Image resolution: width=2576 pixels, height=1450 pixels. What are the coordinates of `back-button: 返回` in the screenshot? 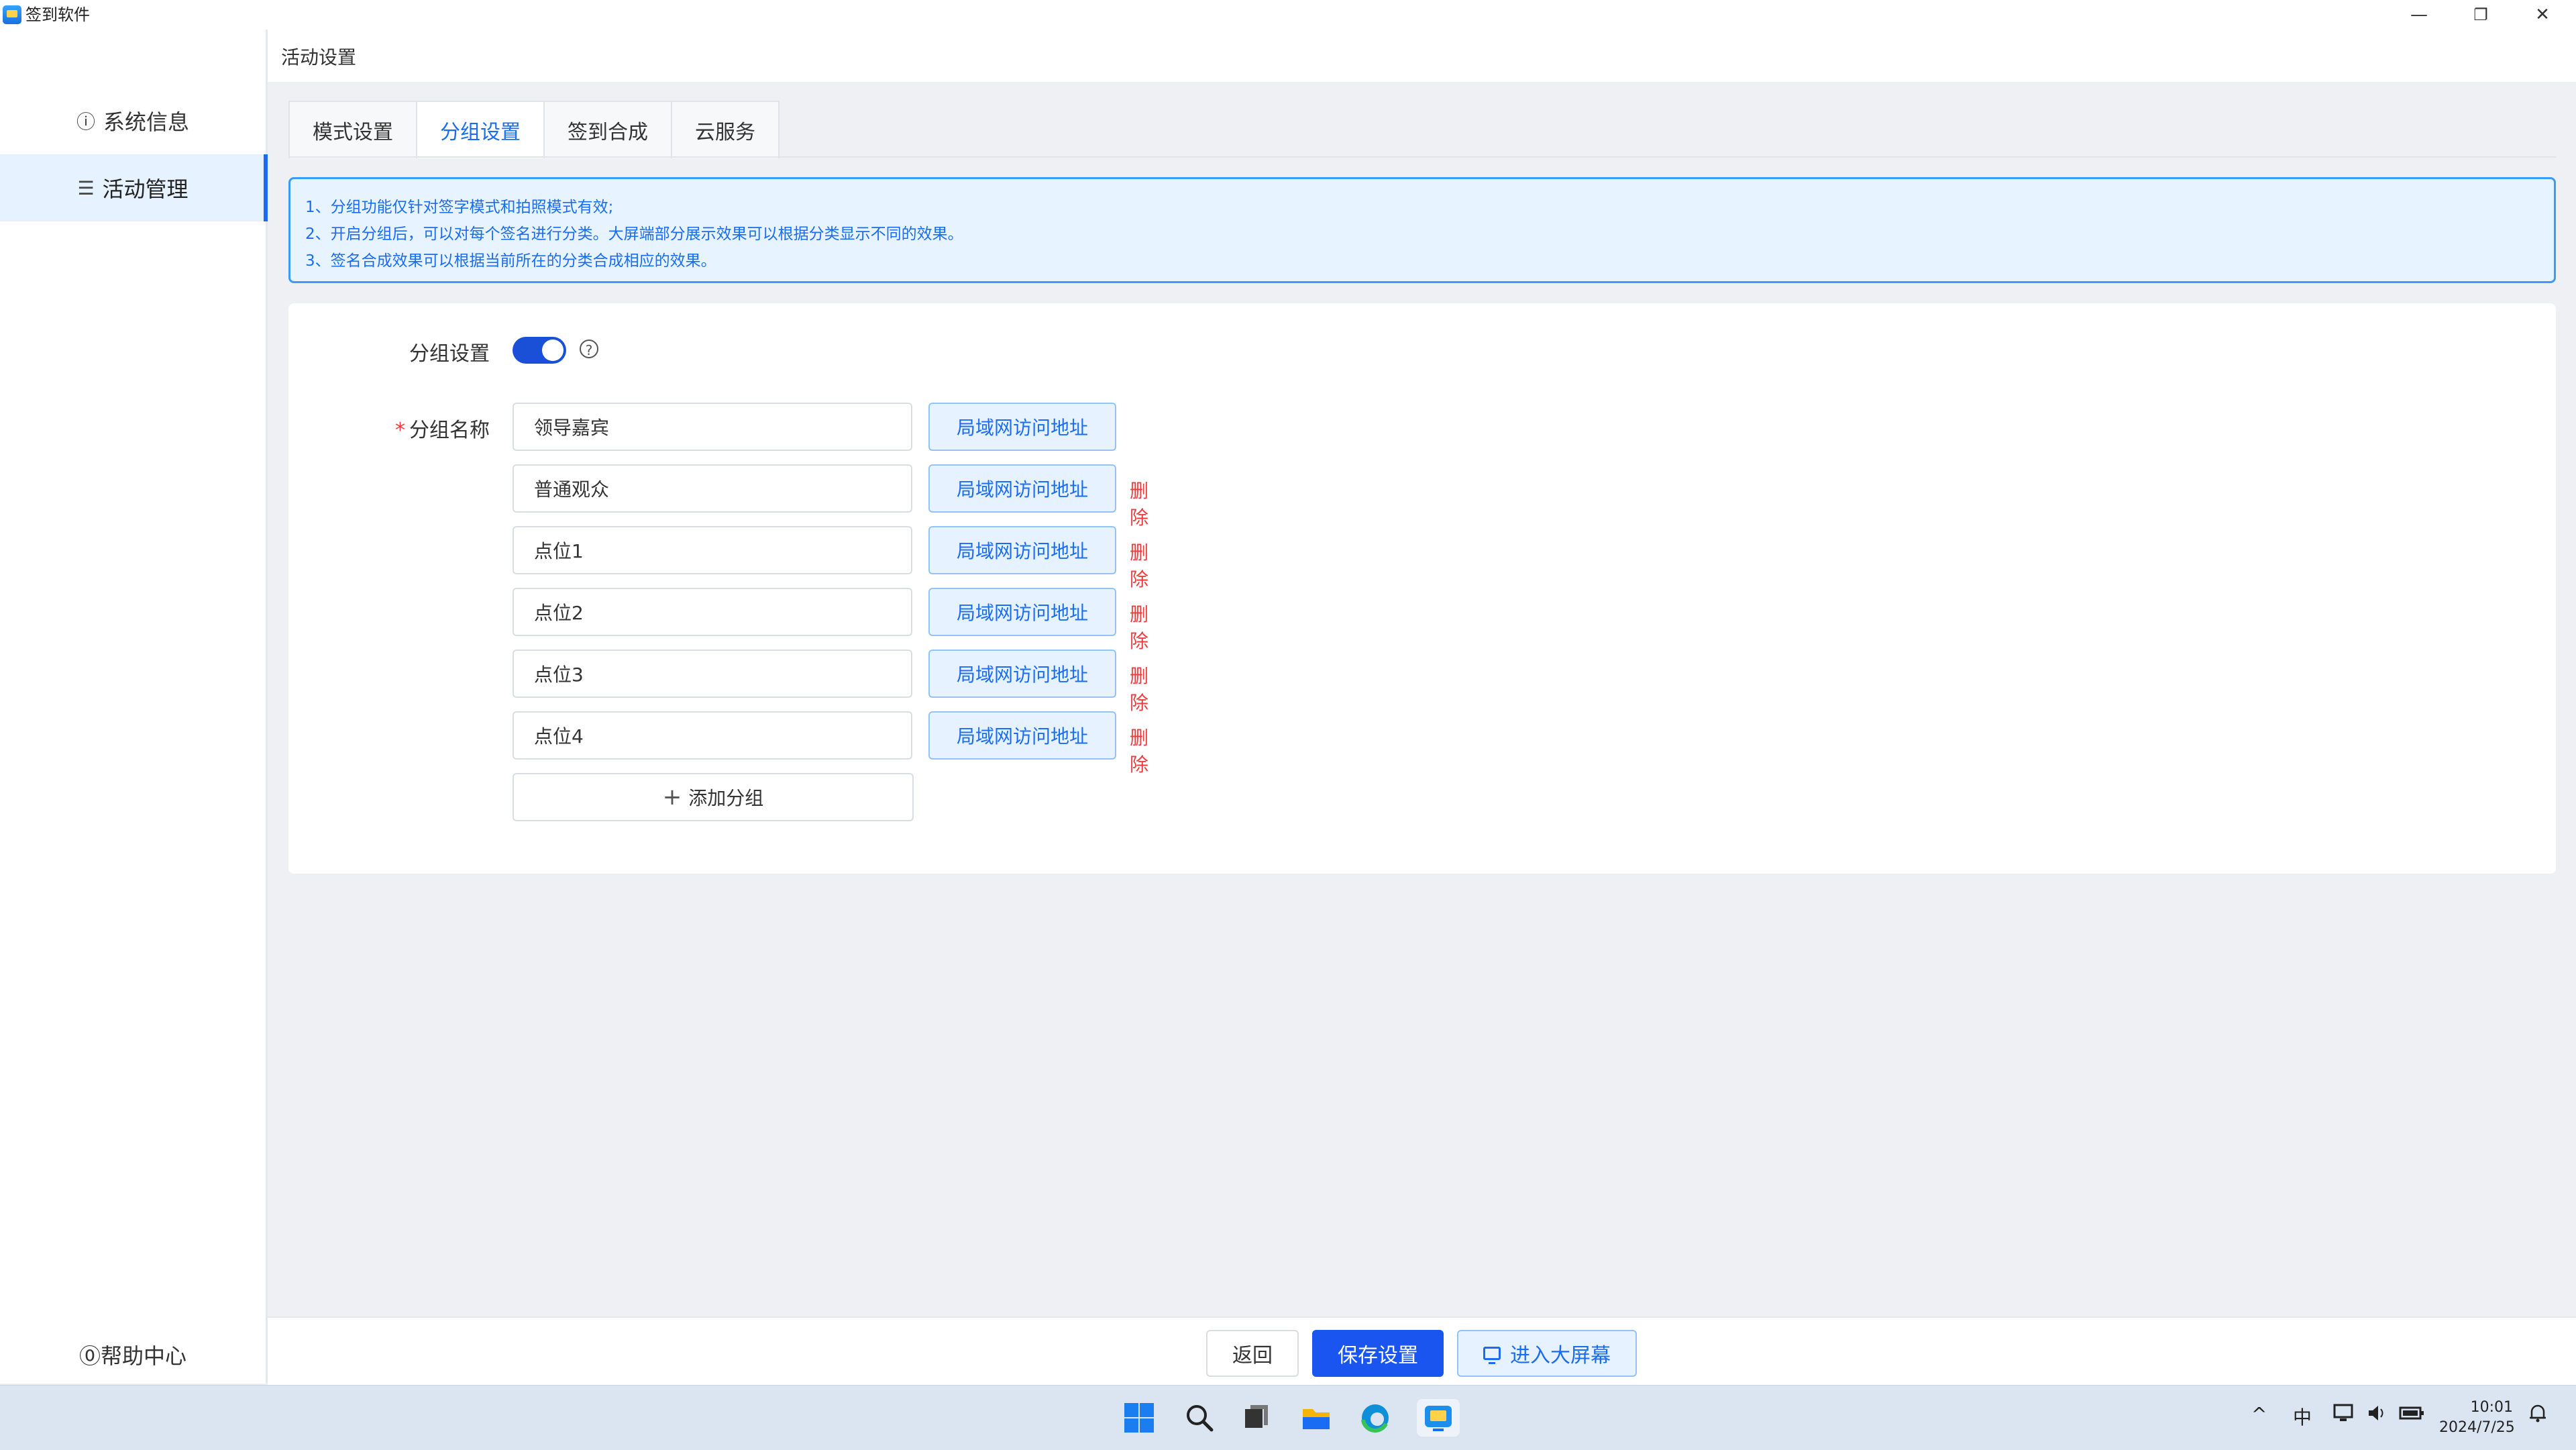 It's located at (1252, 1353).